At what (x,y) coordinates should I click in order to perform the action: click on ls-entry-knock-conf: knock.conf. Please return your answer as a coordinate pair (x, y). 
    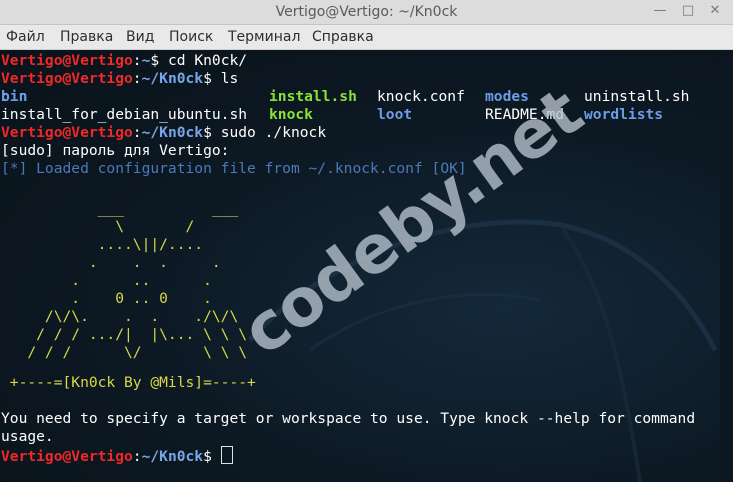
    Looking at the image, I should click on (421, 96).